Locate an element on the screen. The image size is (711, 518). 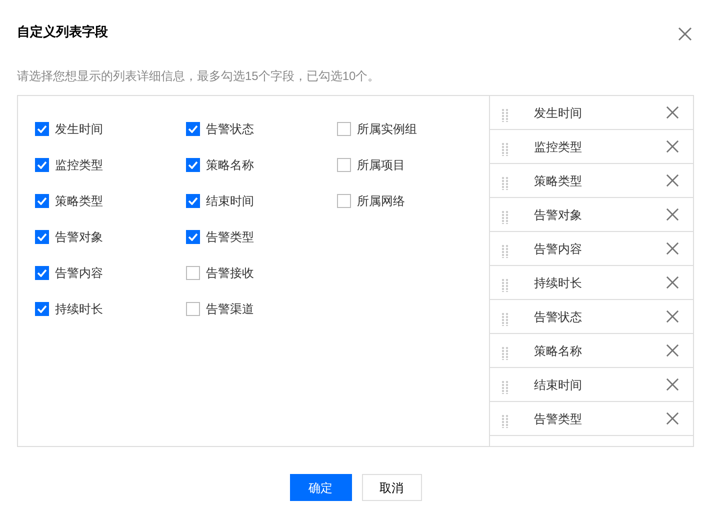
checkbox-label: 策略类型 is located at coordinates (79, 201).